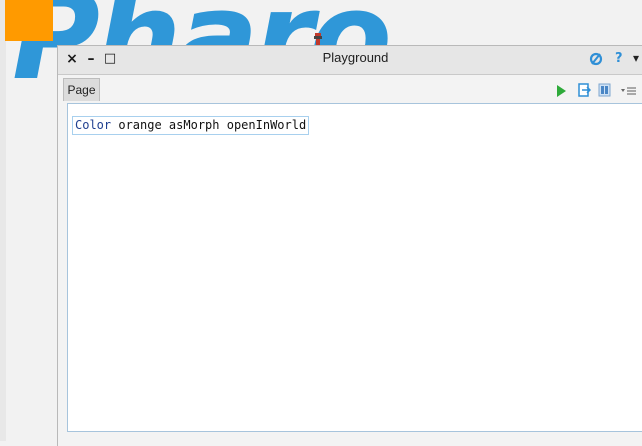  Describe the element at coordinates (584, 90) in the screenshot. I see `inspect-icon` at that location.